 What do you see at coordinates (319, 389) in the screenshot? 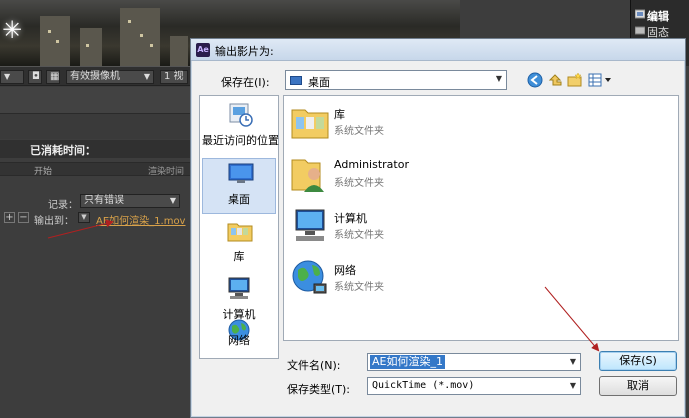
I see `filetype-label: 保存类型(T):` at bounding box center [319, 389].